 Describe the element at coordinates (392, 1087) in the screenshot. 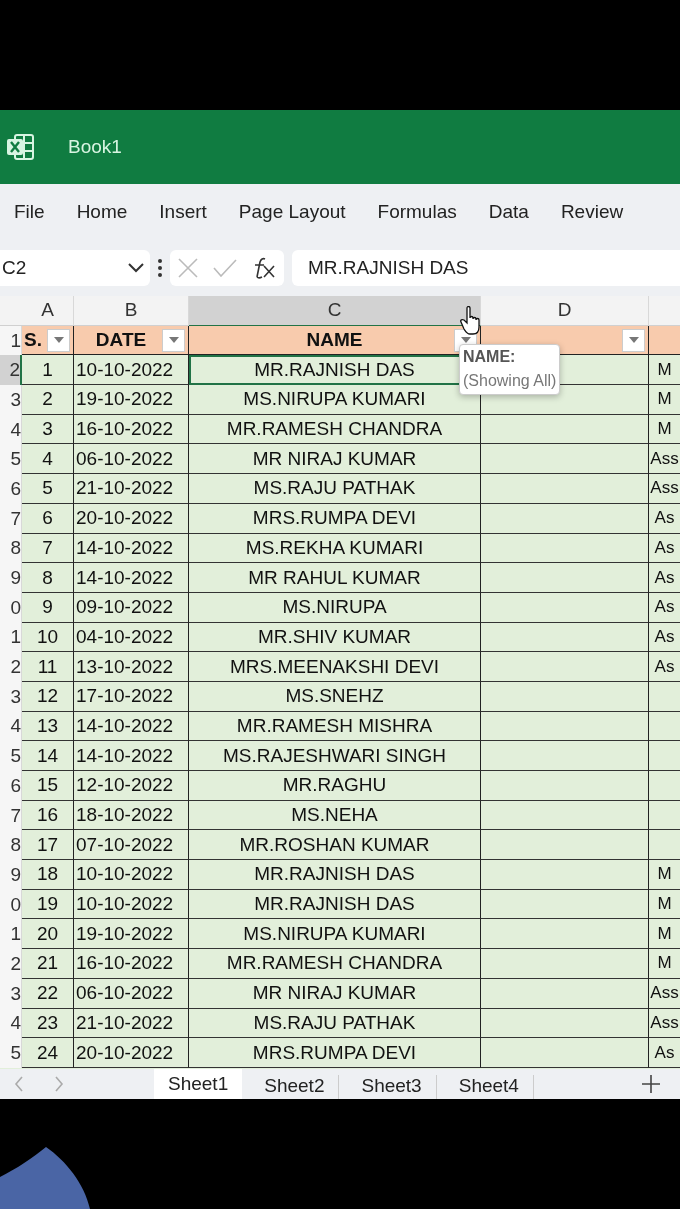

I see `sheet-tab: Sheet3` at that location.